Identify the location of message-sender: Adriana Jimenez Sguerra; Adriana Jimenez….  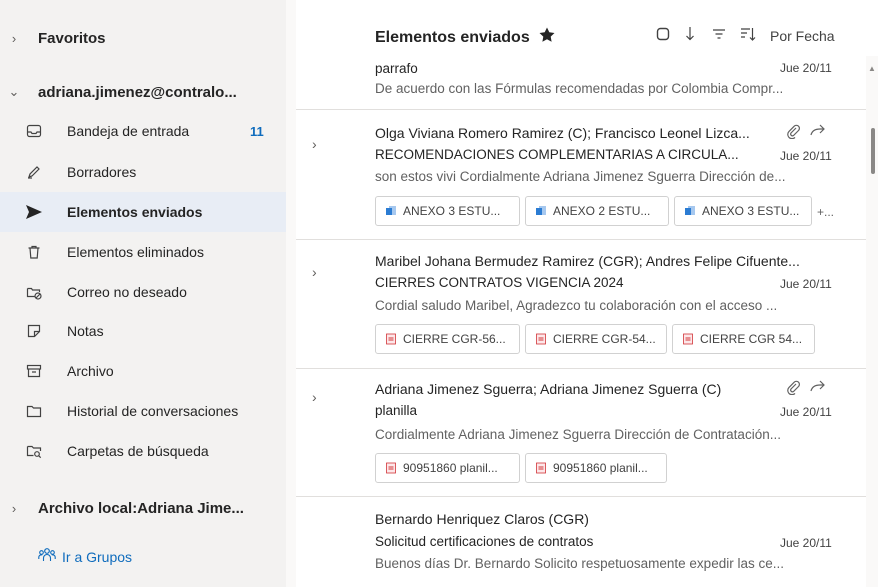
(548, 389).